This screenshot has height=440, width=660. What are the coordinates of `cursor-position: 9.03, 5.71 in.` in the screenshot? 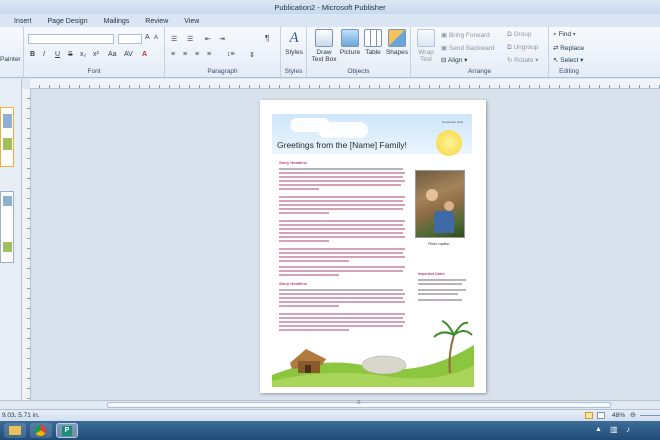 It's located at (21, 415).